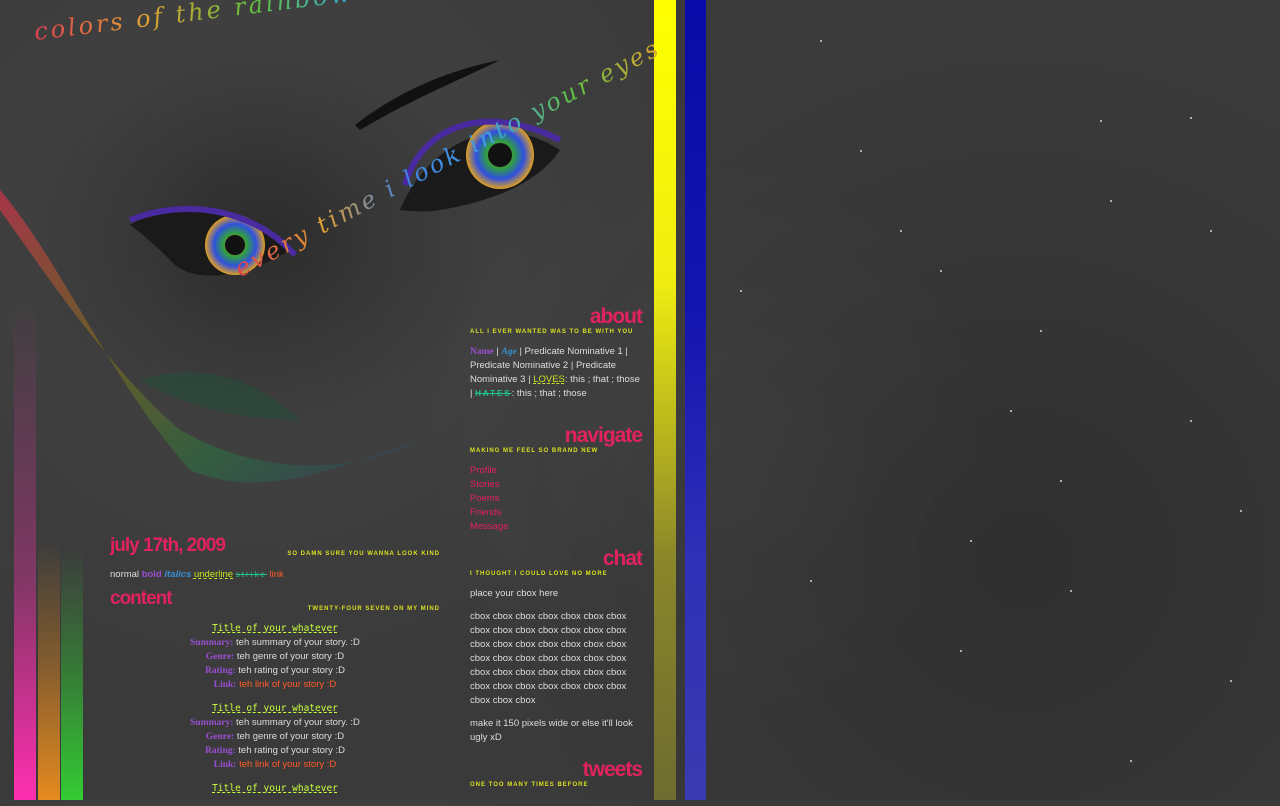 The height and width of the screenshot is (806, 1280). I want to click on blue-color-bar, so click(695, 400).